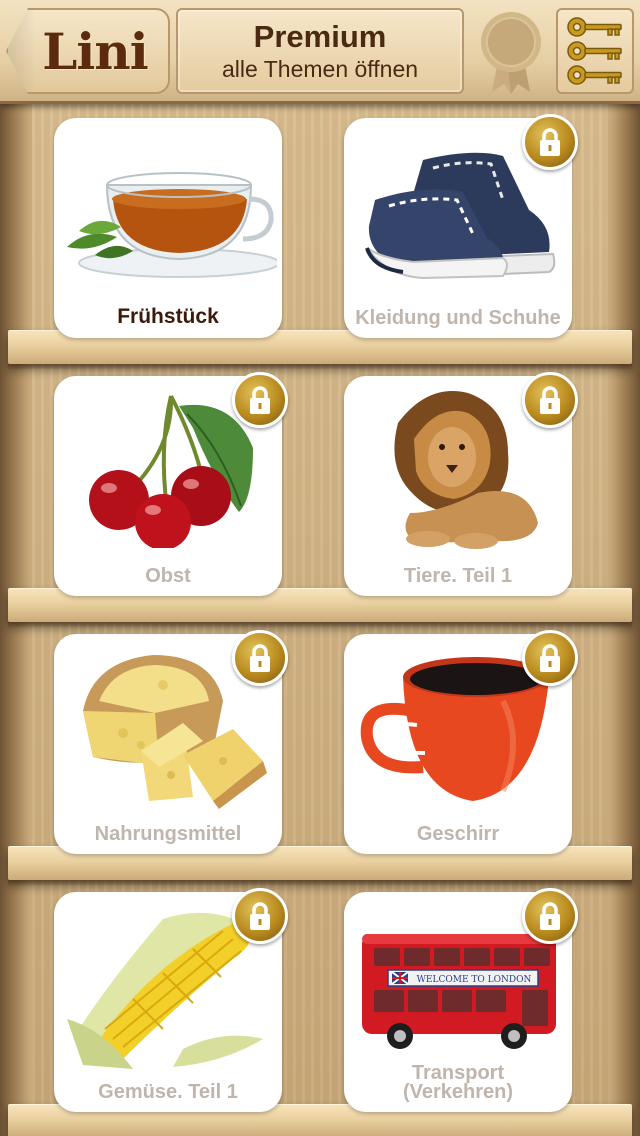 Image resolution: width=640 pixels, height=1136 pixels. I want to click on topic-card-gemuese: Gemüse. Teil 1, so click(171, 1000).